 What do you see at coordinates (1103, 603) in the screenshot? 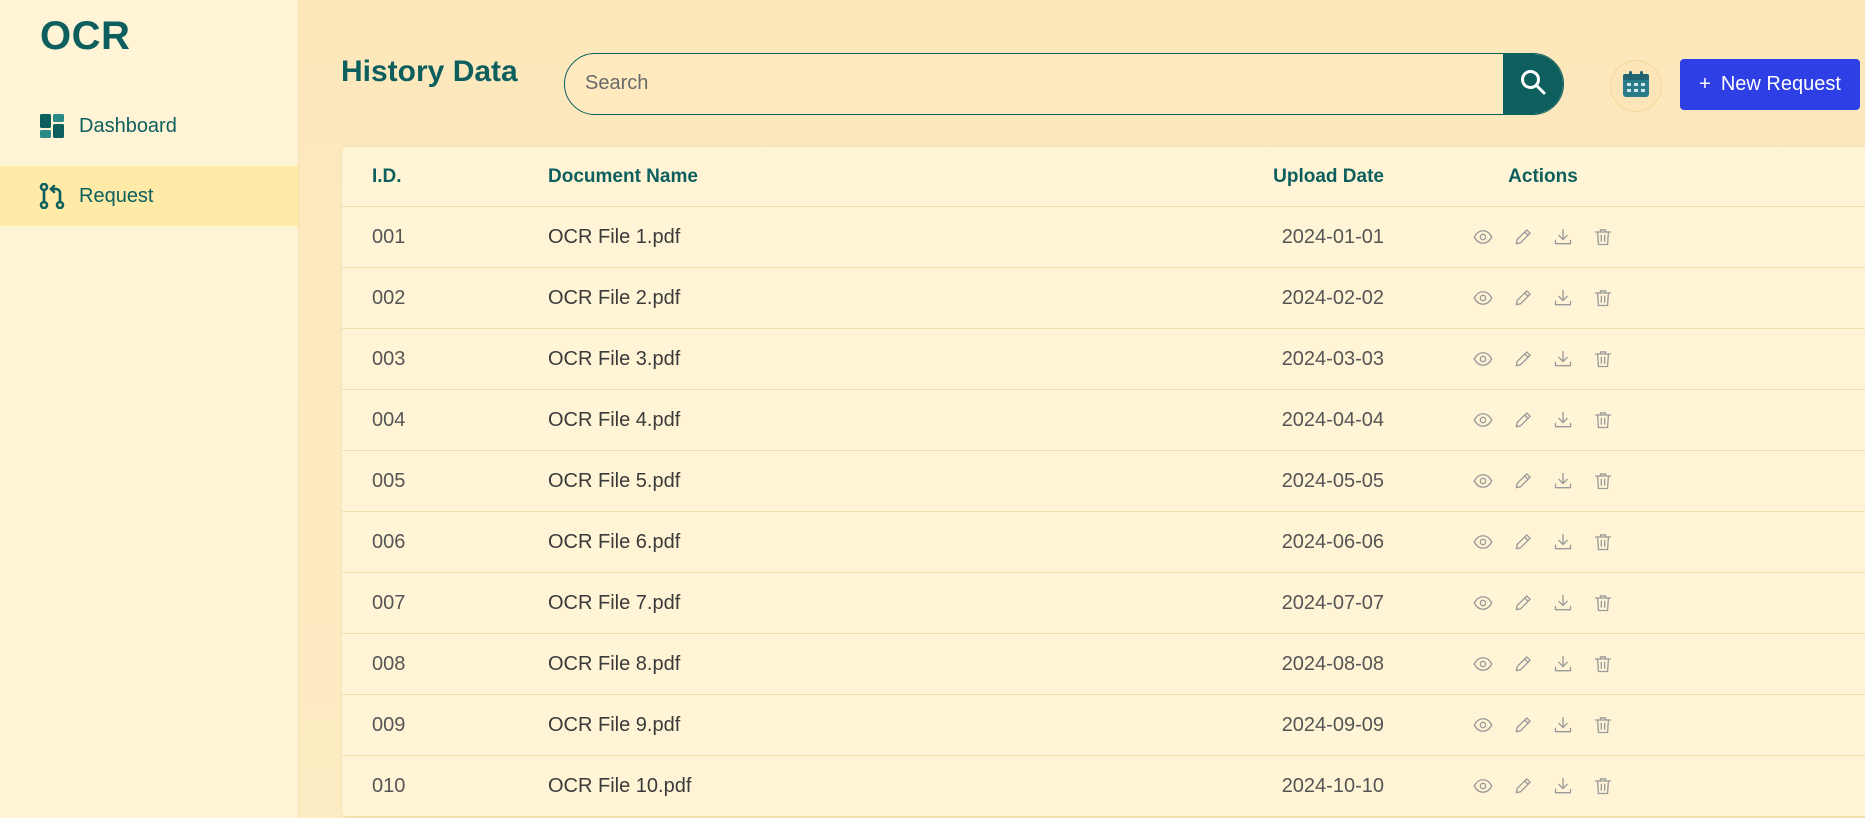
I see `table-row: 007 OCR File 7.pdf 2024-07-07` at bounding box center [1103, 603].